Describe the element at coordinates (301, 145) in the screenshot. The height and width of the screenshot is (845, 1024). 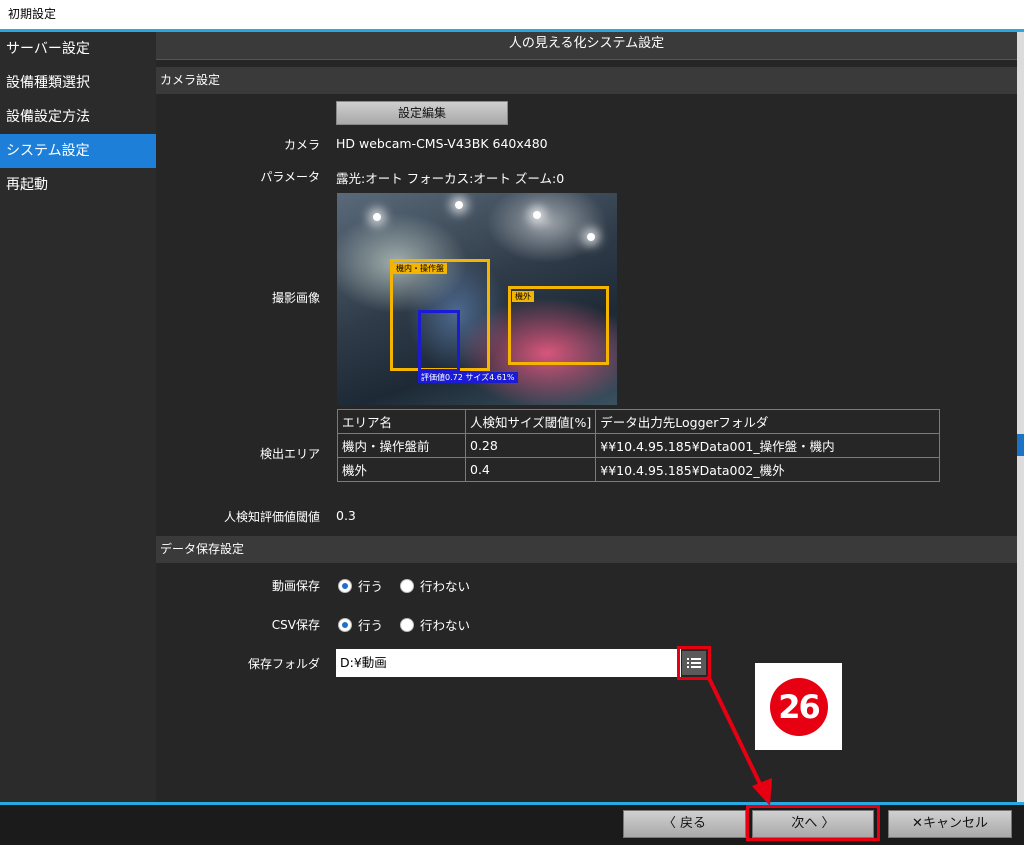
I see `camera-label: カメラ` at that location.